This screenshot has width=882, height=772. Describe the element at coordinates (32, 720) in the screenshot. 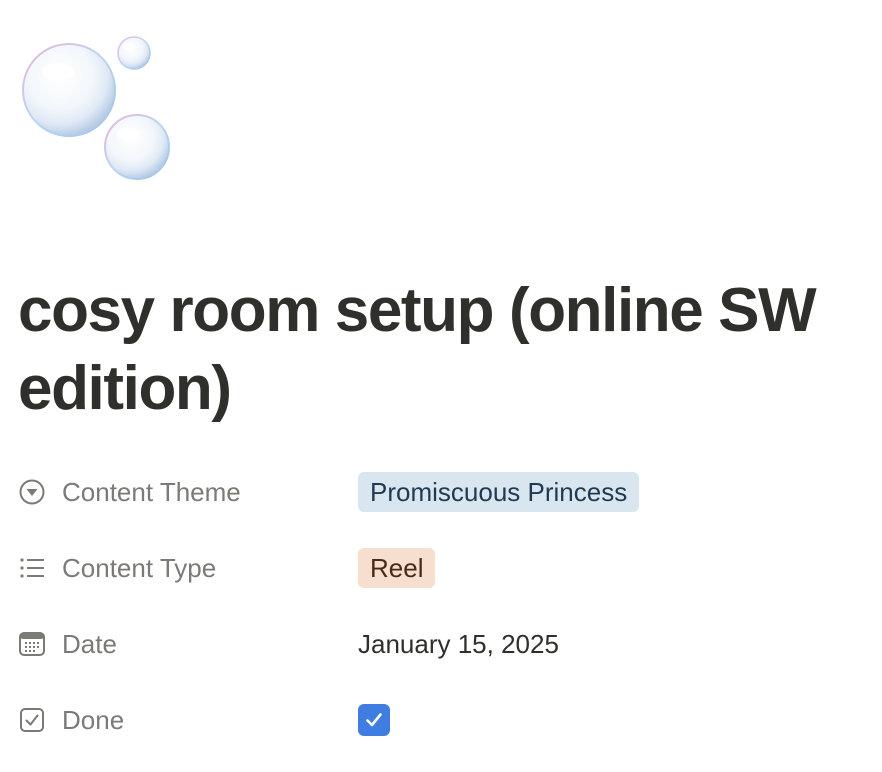

I see `checkbox-icon` at that location.